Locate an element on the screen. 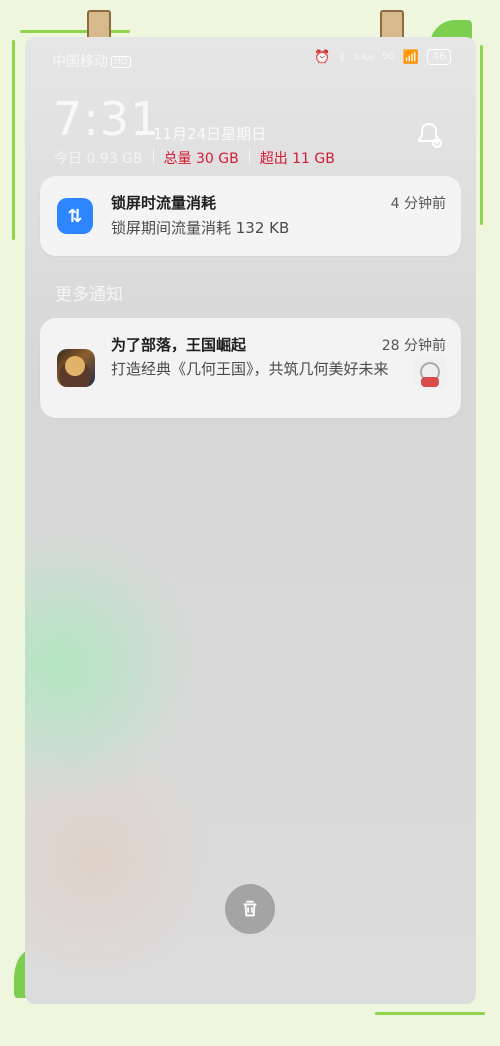  bell-settings-icon is located at coordinates (429, 136).